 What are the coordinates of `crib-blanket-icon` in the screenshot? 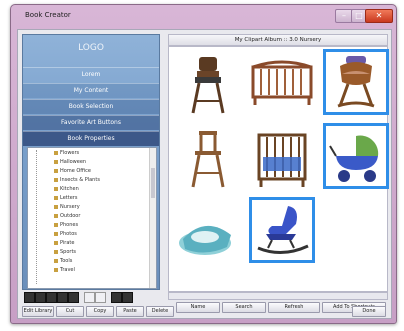 It's located at (282, 160).